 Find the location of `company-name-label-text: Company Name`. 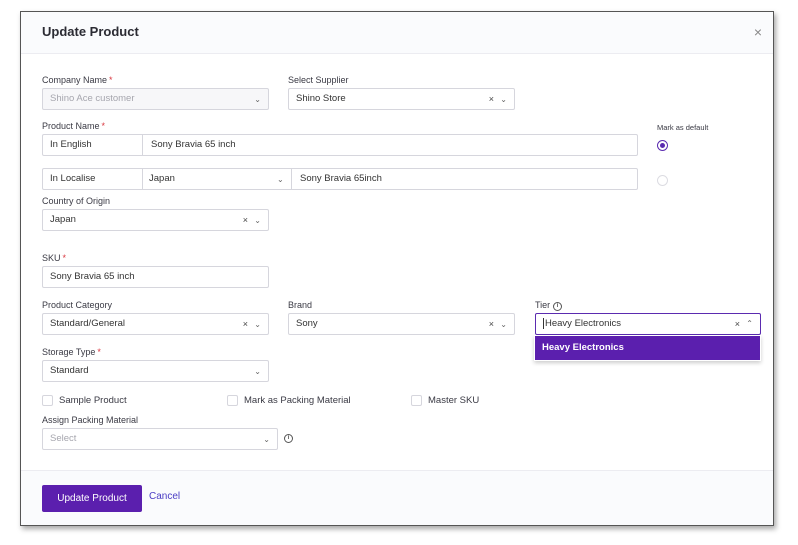

company-name-label-text: Company Name is located at coordinates (75, 80).